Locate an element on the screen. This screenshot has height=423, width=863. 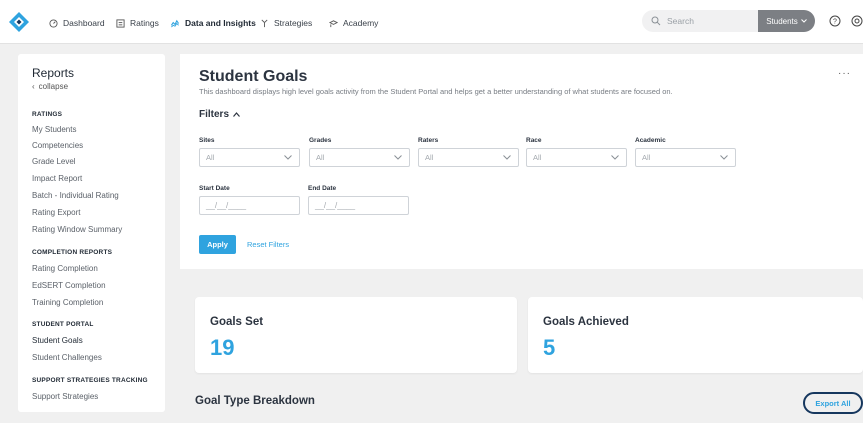
insights-icon is located at coordinates (175, 23).